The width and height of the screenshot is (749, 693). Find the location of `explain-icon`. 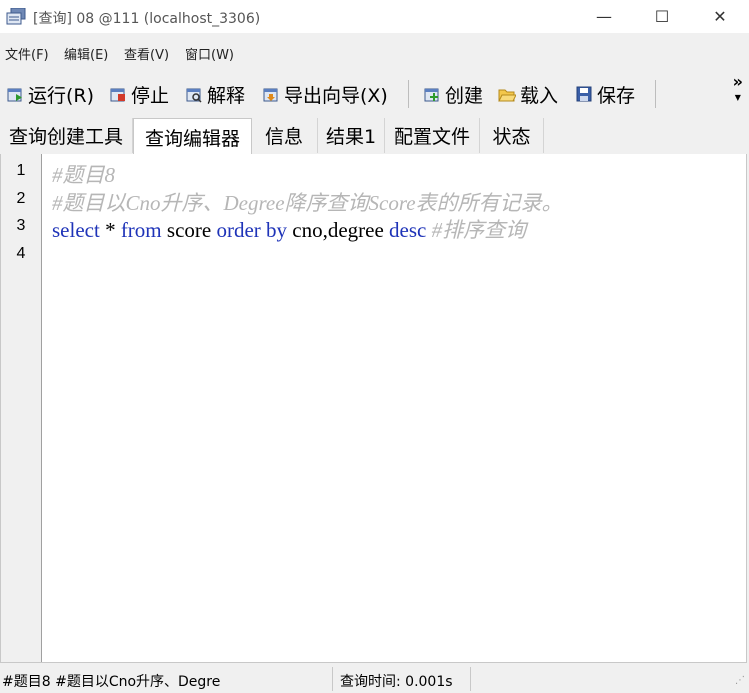

explain-icon is located at coordinates (194, 95).